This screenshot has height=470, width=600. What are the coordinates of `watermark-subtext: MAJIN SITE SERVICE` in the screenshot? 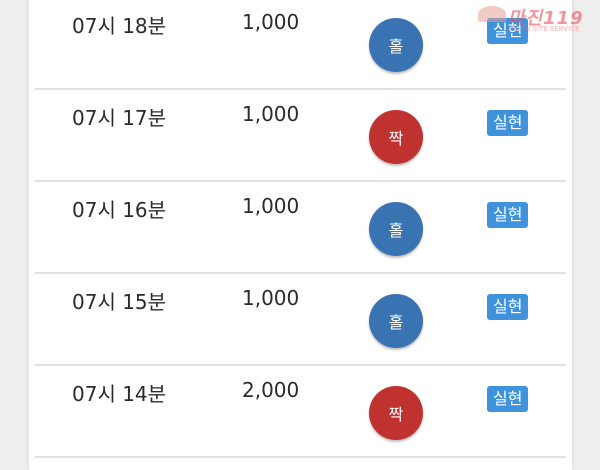 It's located at (545, 29).